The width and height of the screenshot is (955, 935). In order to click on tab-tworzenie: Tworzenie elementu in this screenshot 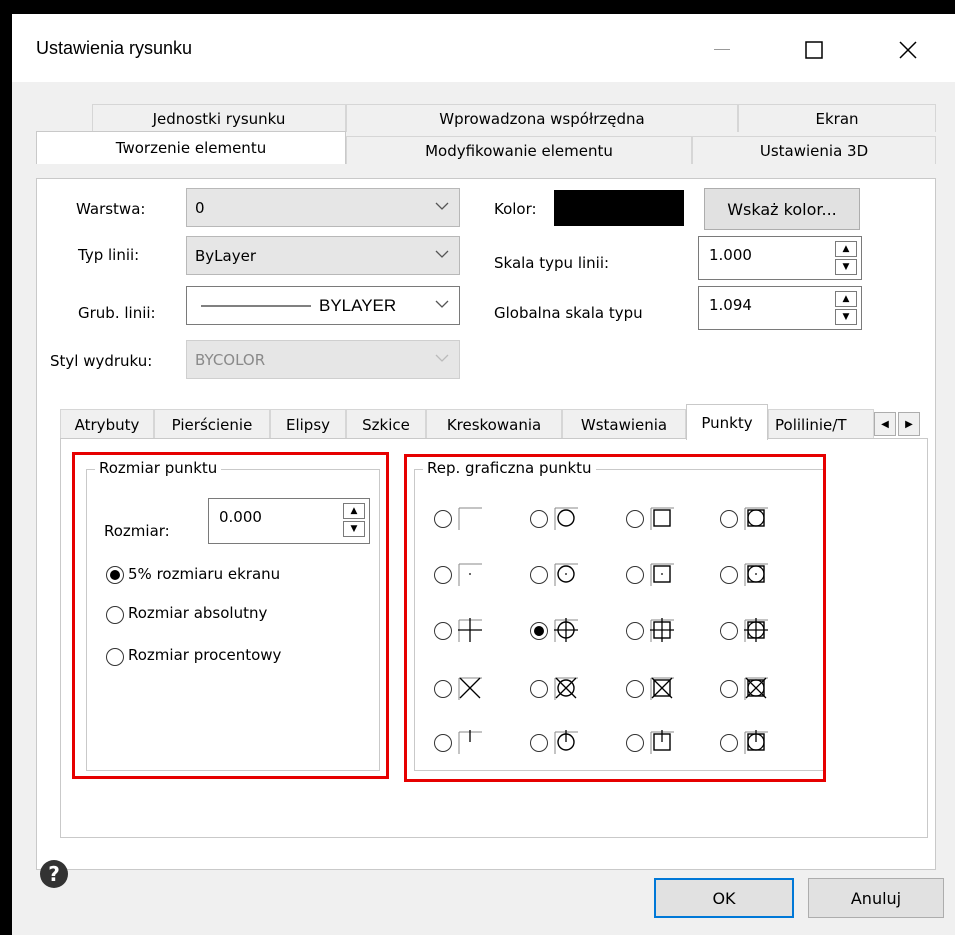, I will do `click(191, 147)`.